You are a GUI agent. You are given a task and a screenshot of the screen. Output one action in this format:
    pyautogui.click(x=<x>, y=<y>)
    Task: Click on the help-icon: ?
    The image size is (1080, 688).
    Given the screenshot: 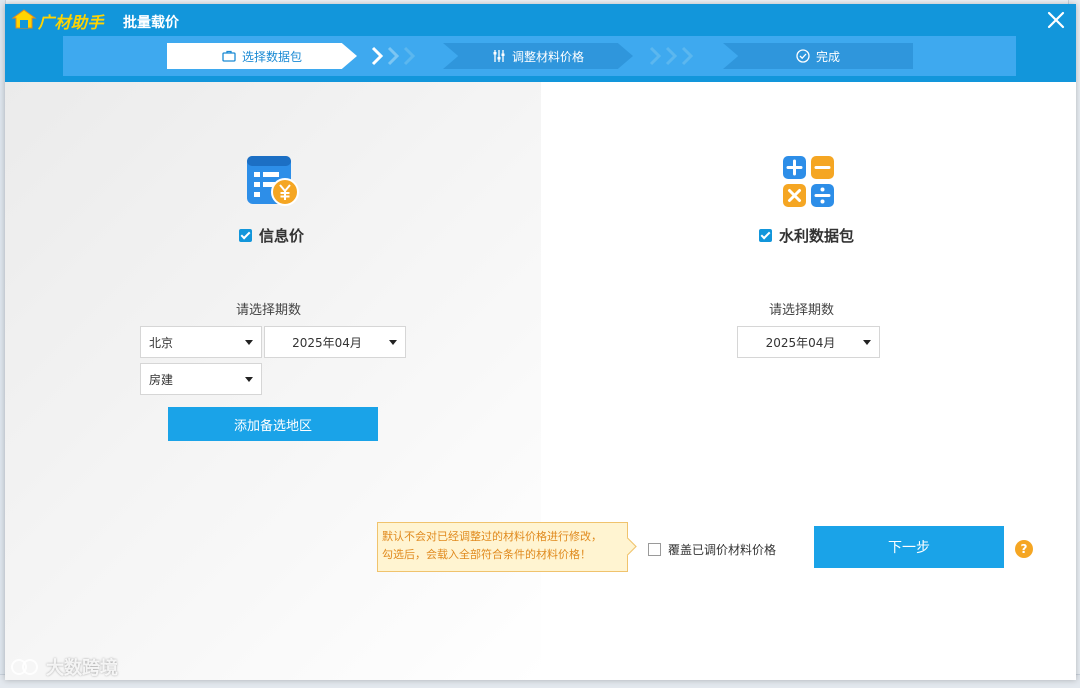 What is the action you would take?
    pyautogui.click(x=1024, y=549)
    